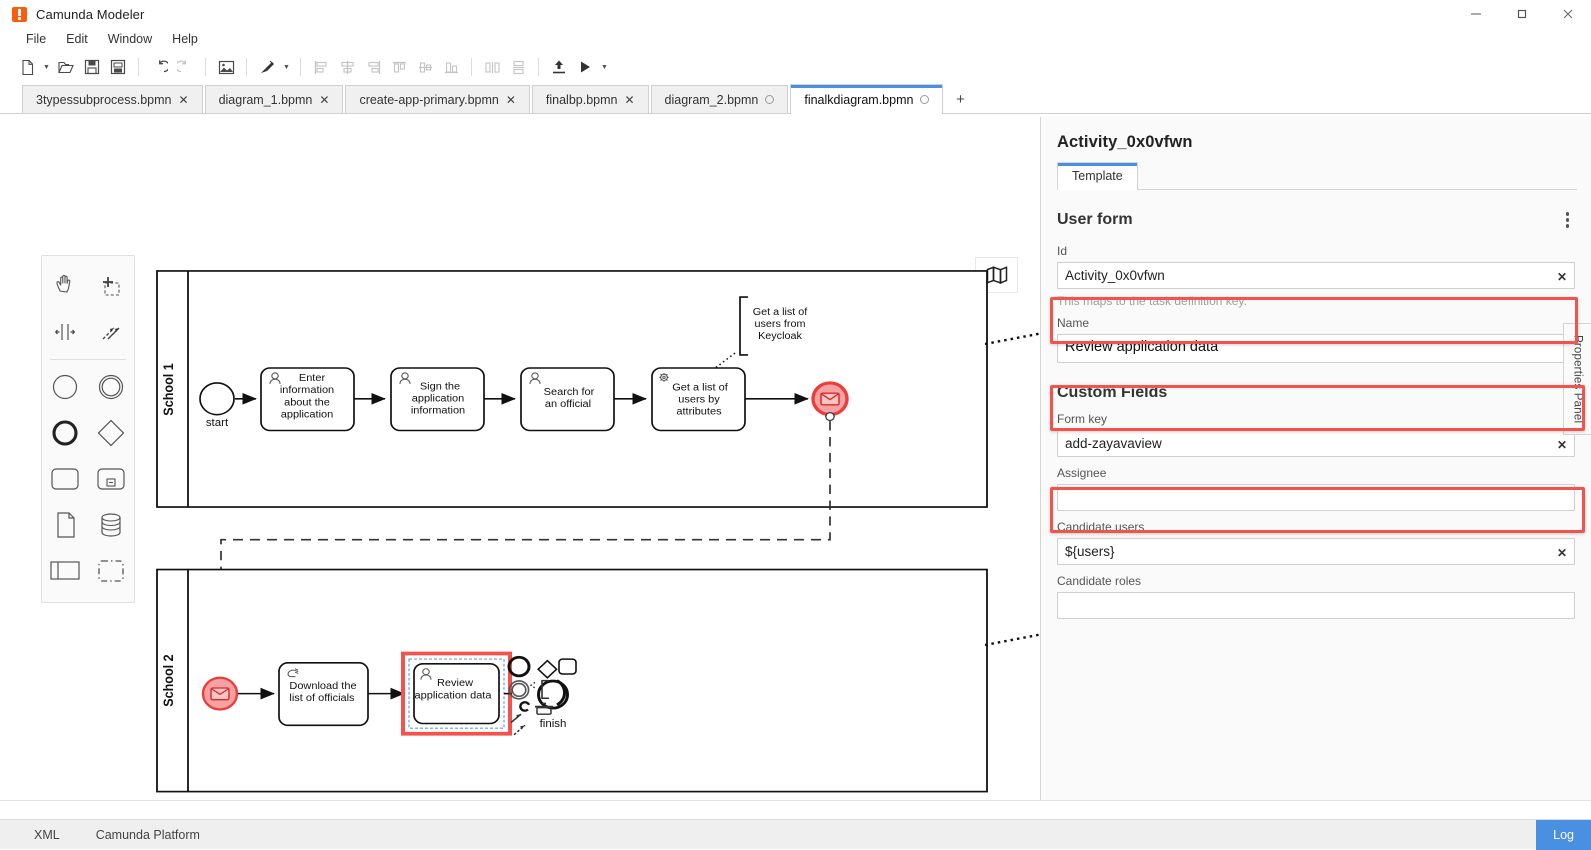 Image resolution: width=1591 pixels, height=850 pixels. I want to click on field-form-key: Form key ✕, so click(1316, 434).